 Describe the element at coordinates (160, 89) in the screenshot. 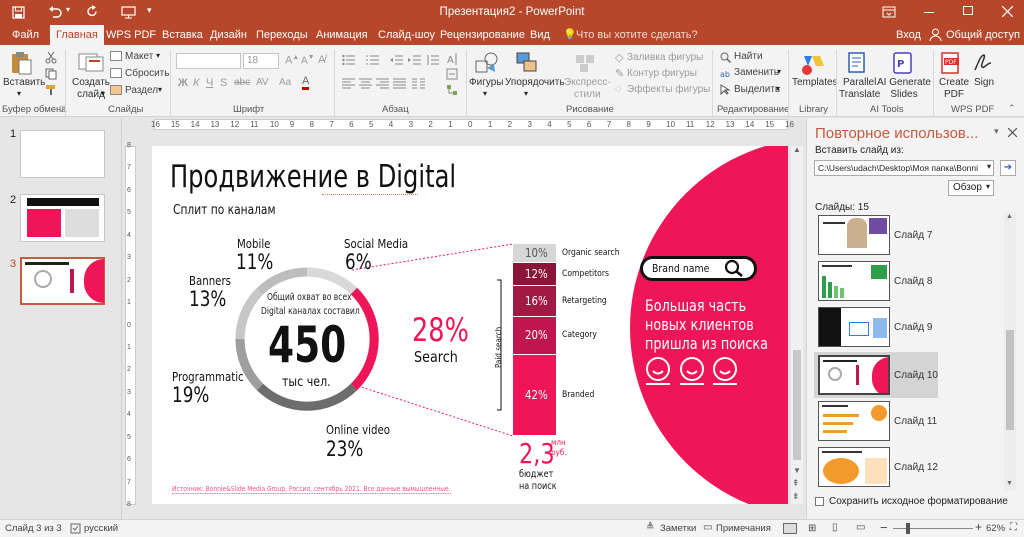

I see `section-dropdown-icon: ▾` at that location.